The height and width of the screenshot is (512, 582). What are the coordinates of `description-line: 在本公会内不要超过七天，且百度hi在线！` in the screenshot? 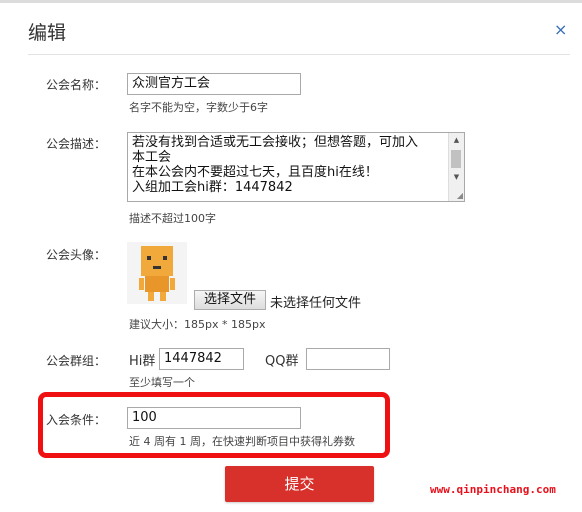 It's located at (255, 172).